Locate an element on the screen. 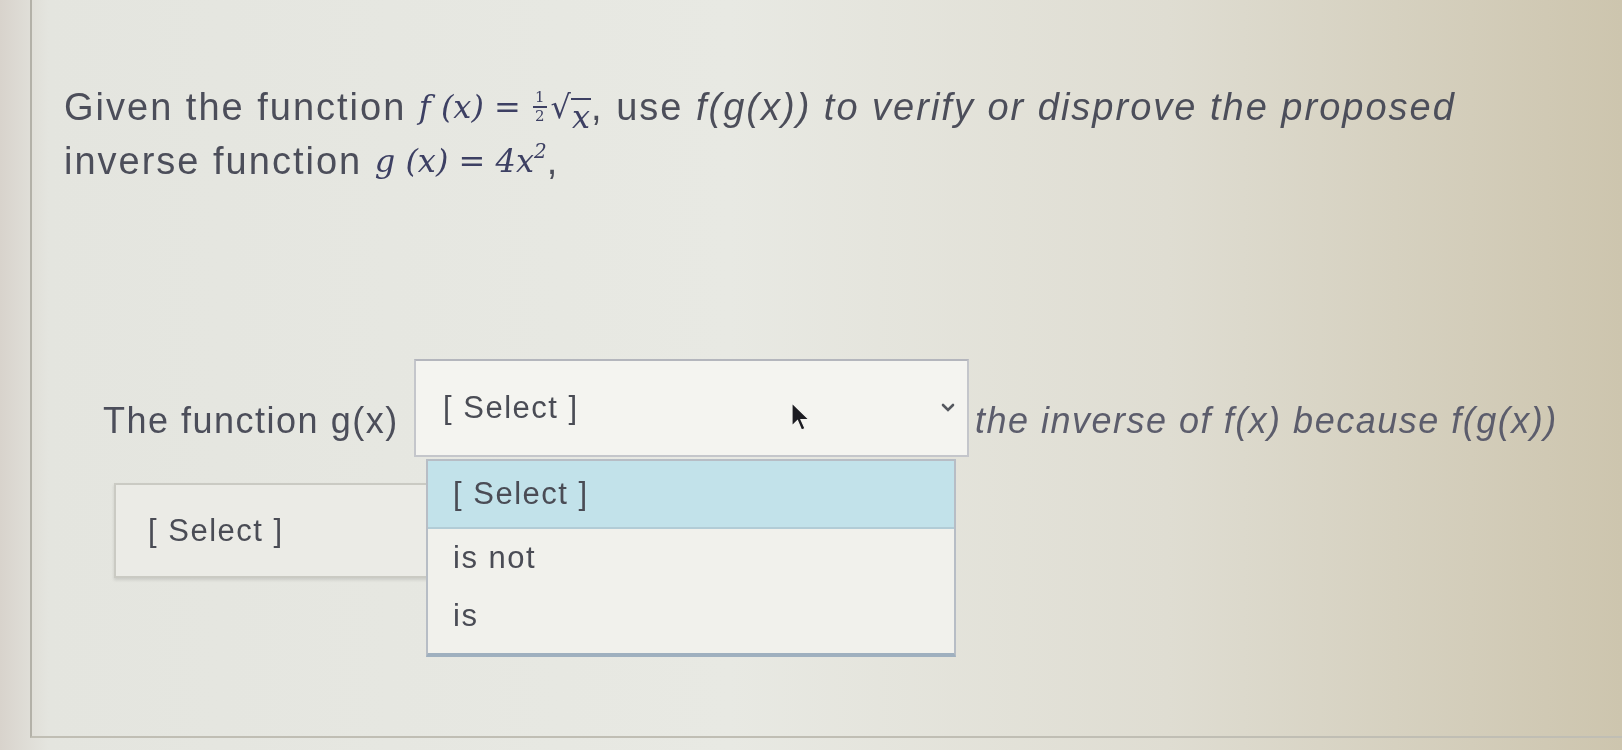 The height and width of the screenshot is (750, 1622). dropdown-option: is is located at coordinates (691, 616).